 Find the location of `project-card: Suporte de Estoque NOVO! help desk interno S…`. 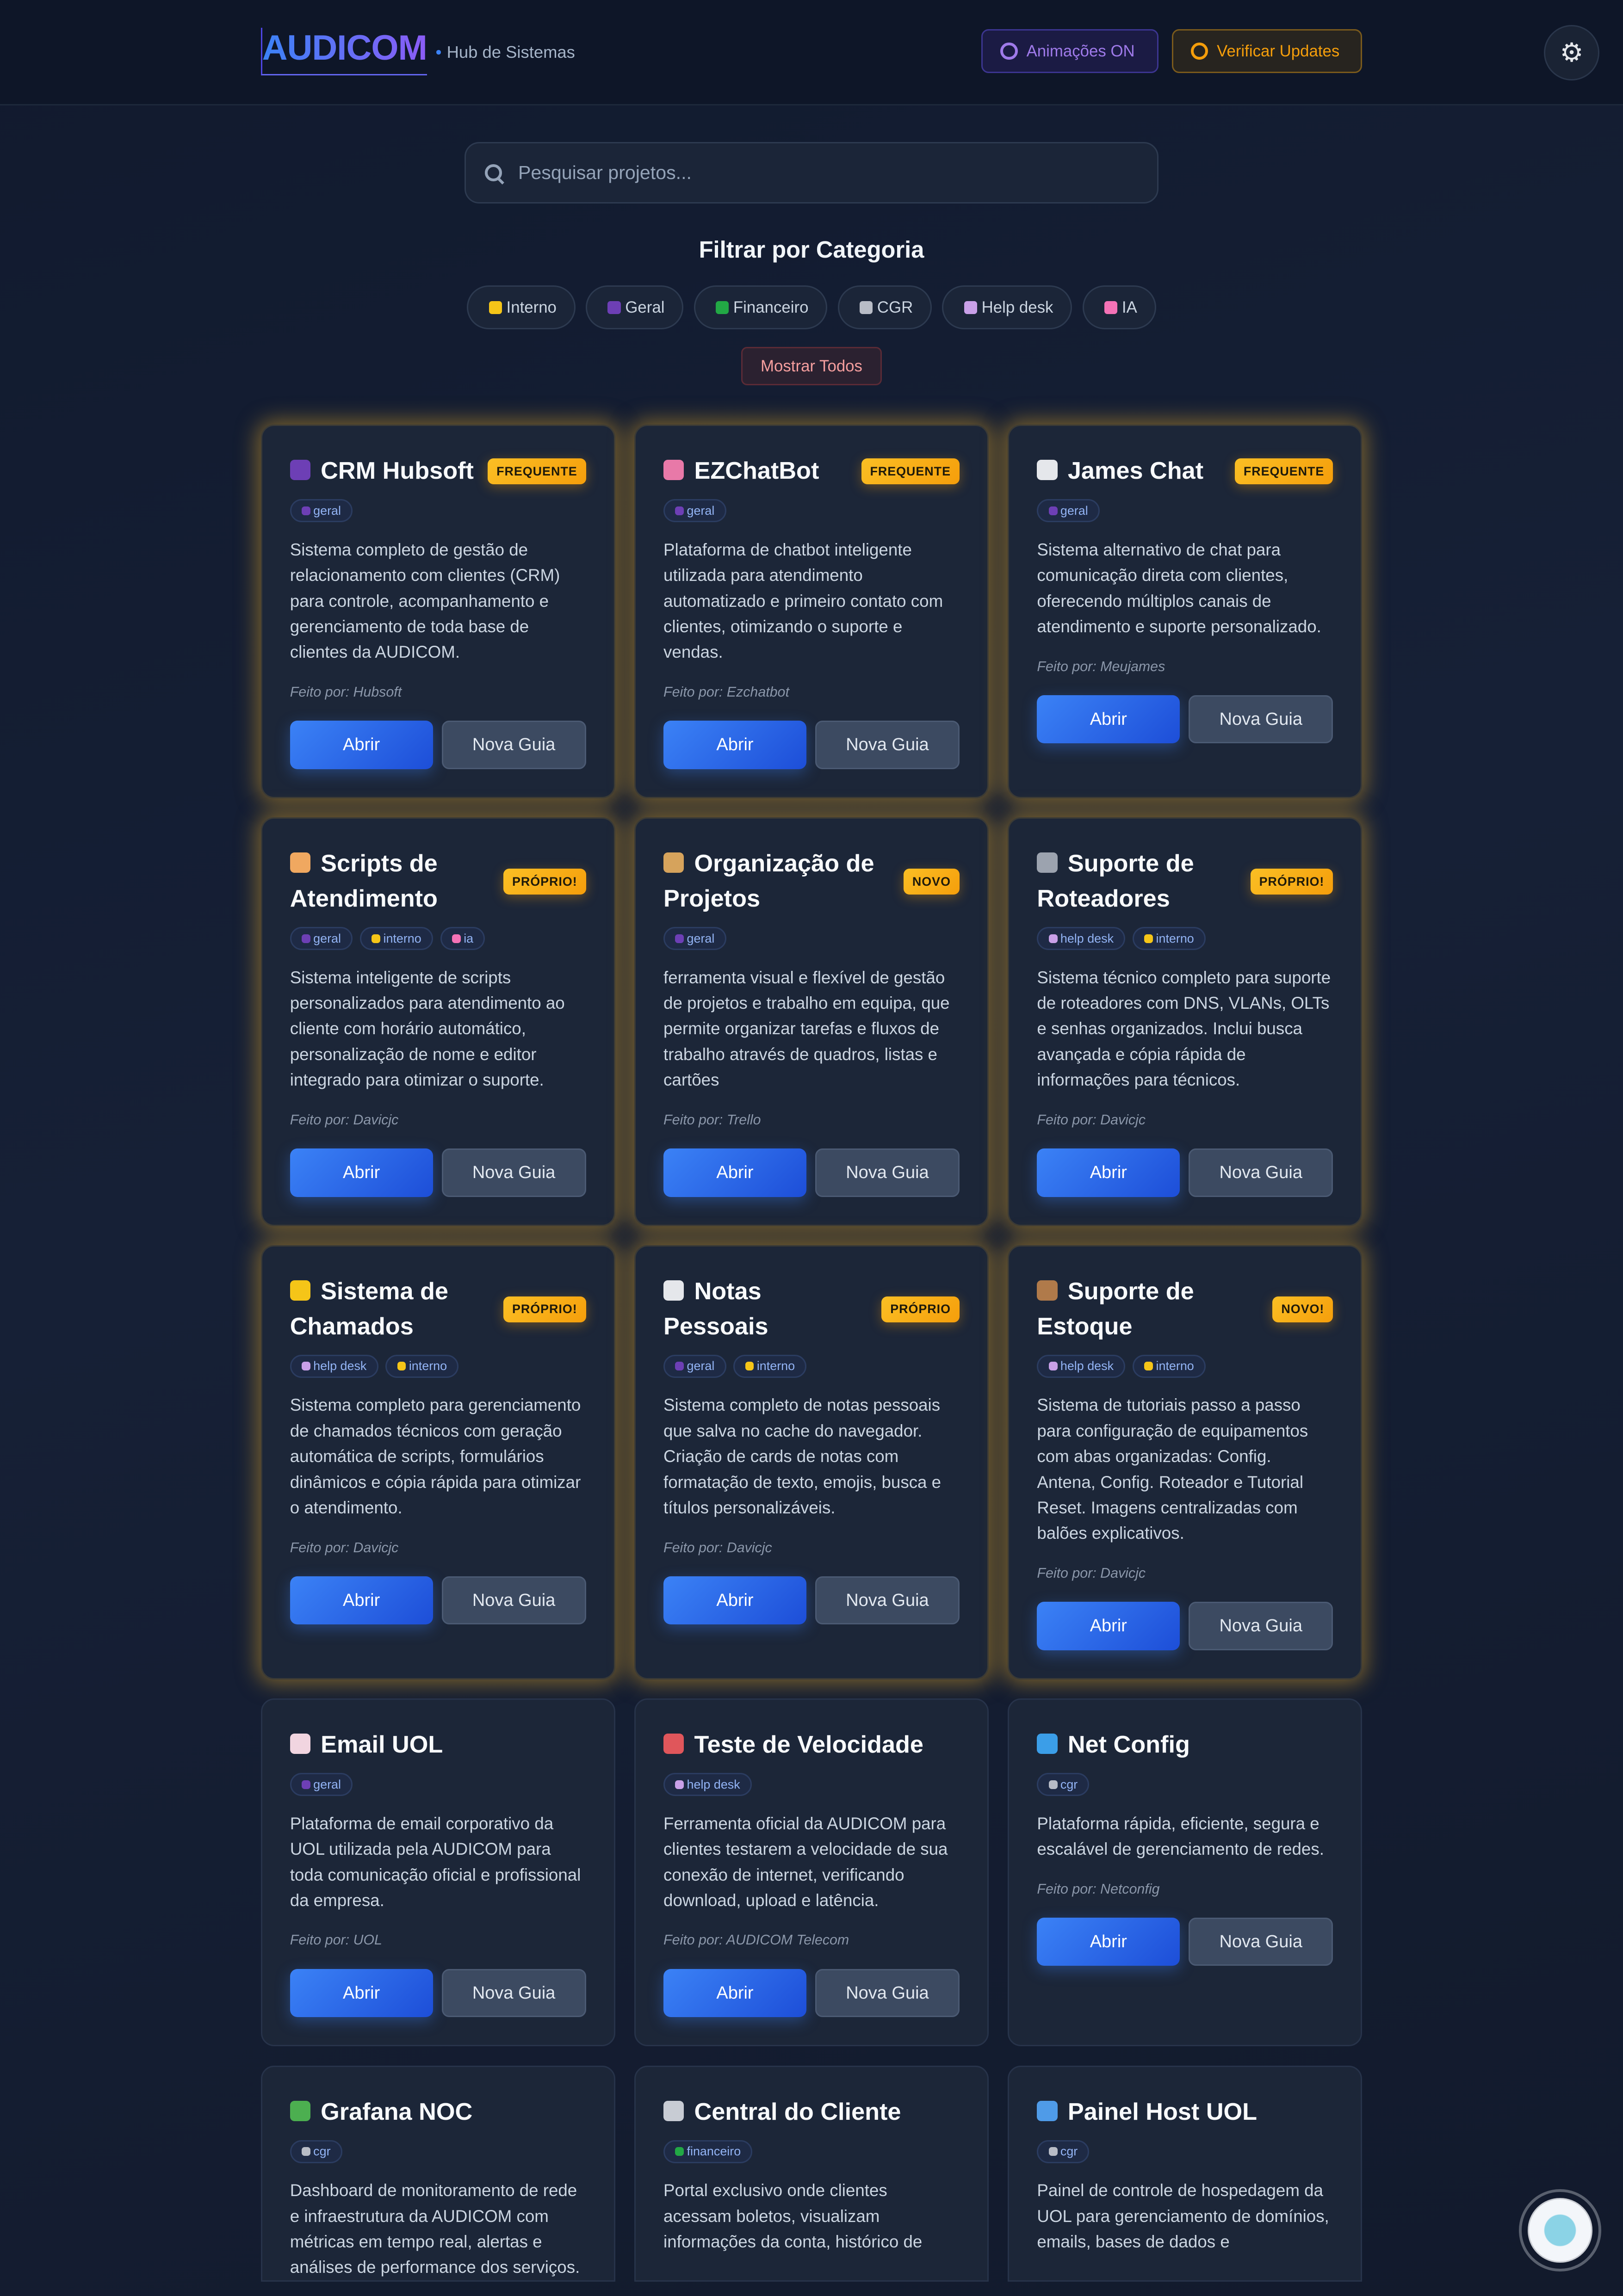

project-card: Suporte de Estoque NOVO! help desk interno S… is located at coordinates (1185, 1462).